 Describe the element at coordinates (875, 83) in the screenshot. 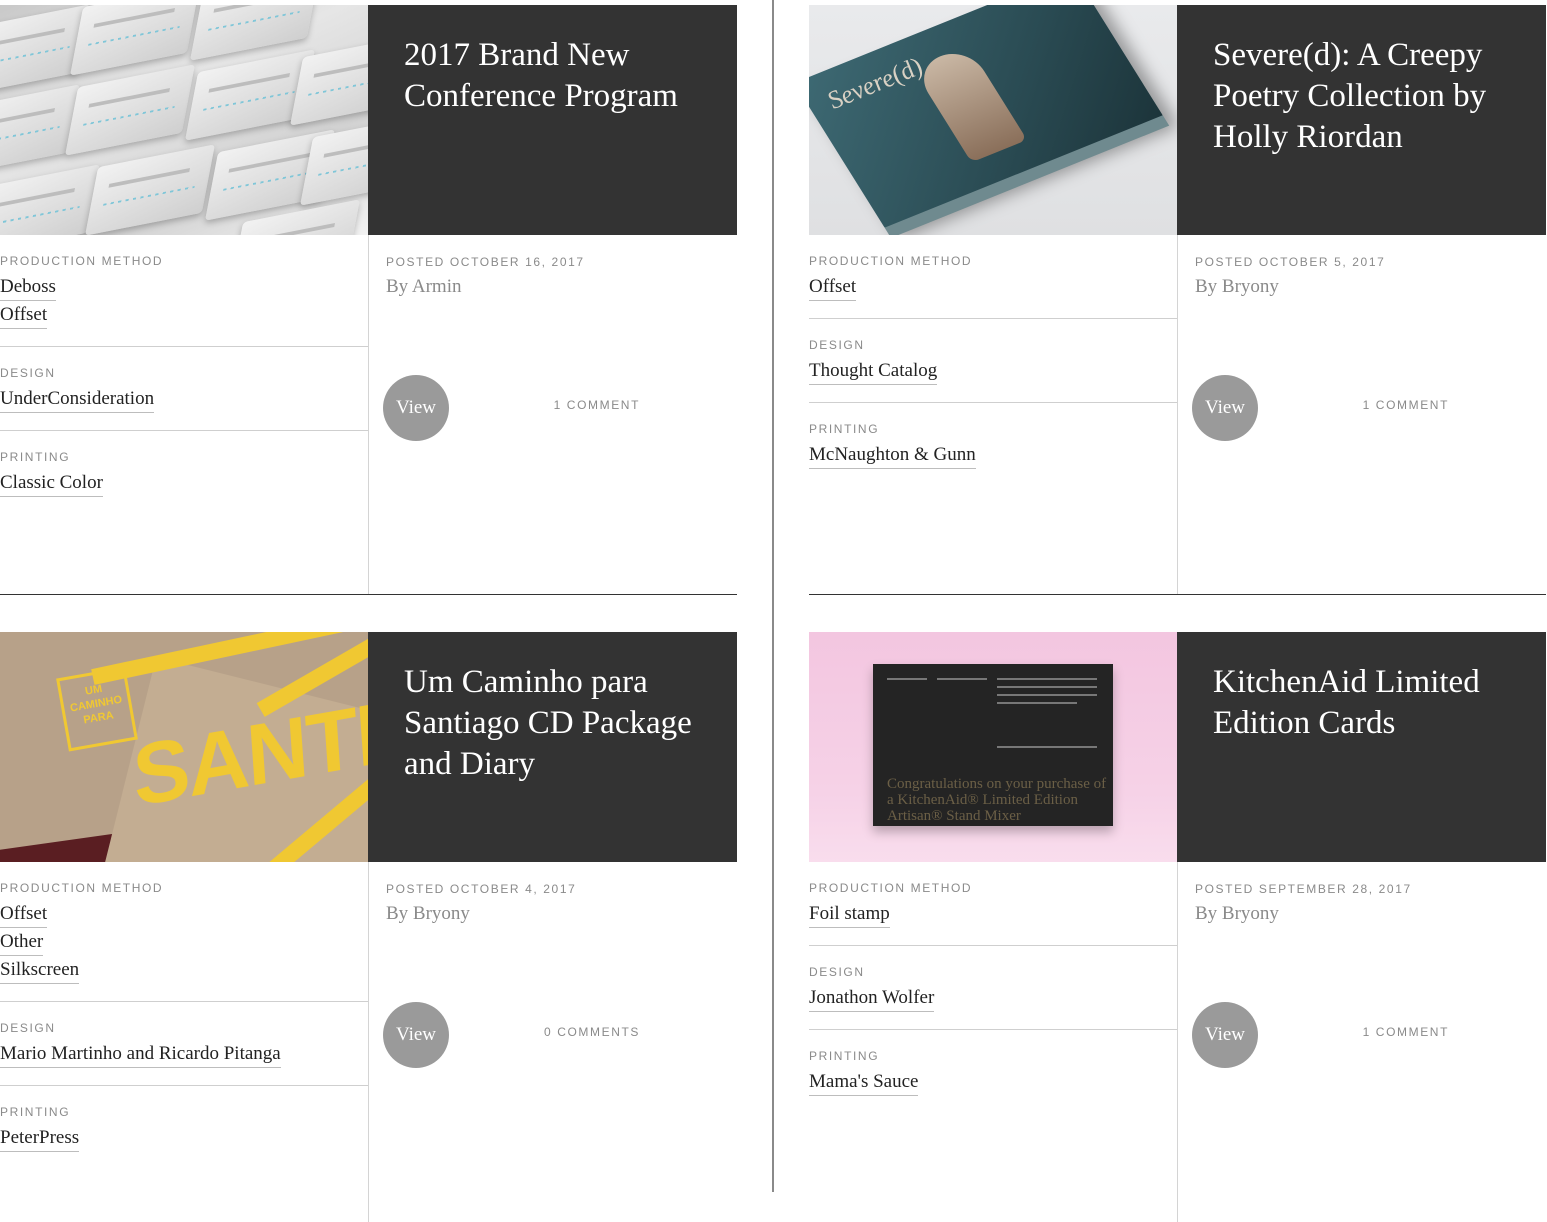

I see `book-cover-title: Severe(d)` at that location.